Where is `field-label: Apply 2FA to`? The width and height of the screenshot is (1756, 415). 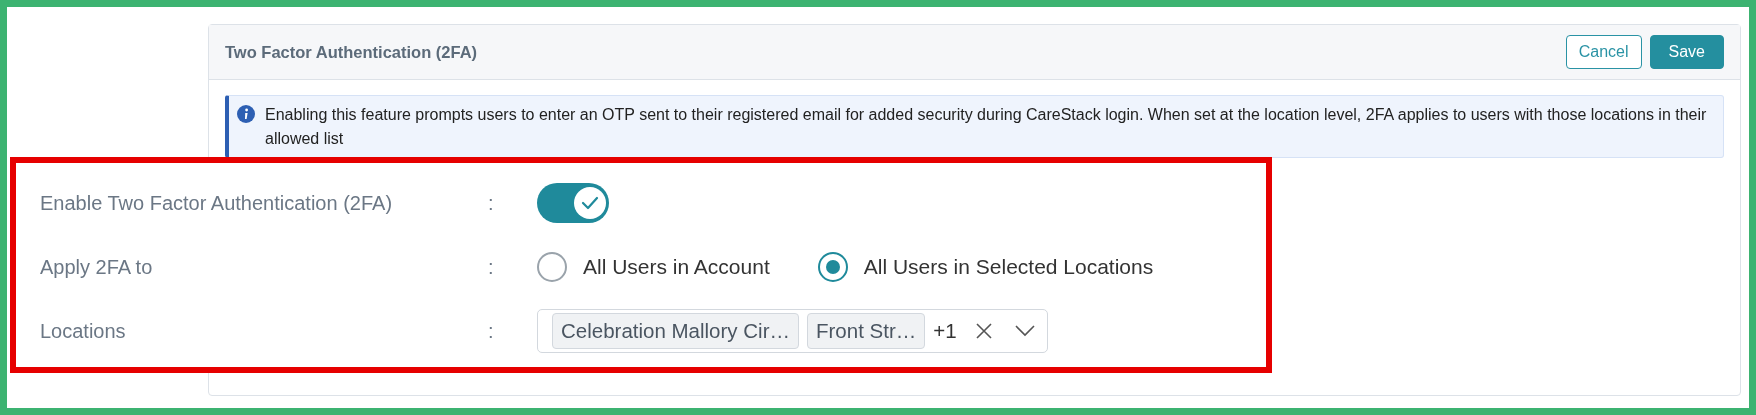
field-label: Apply 2FA to is located at coordinates (97, 267).